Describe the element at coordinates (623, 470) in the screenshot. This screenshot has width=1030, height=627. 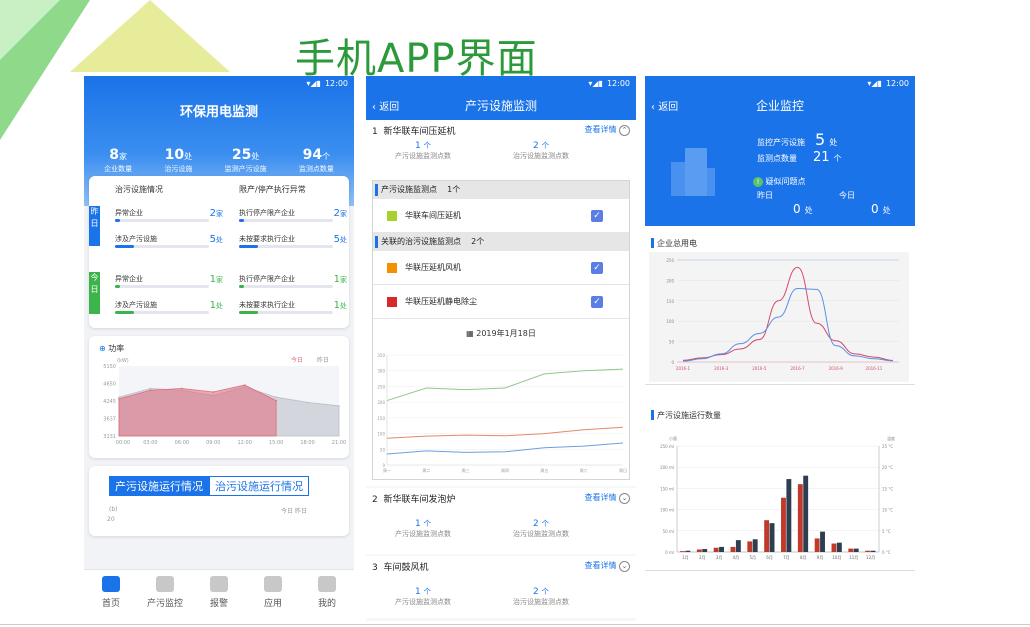
I see `x-tick: 周日` at that location.